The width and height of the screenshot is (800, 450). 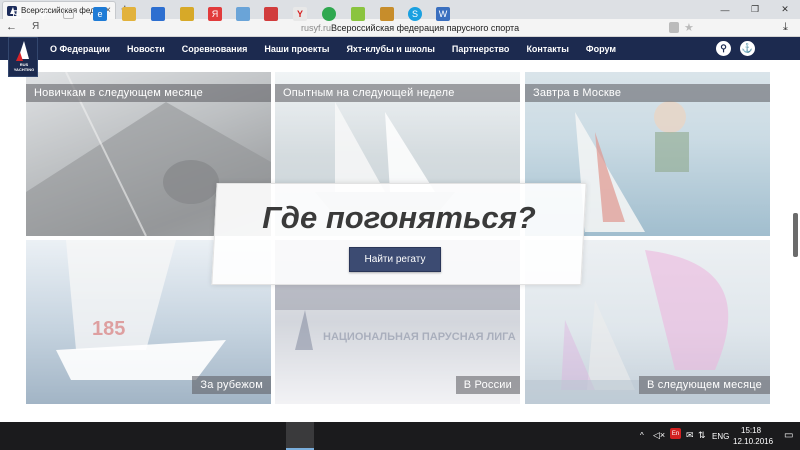 I want to click on edge-icon: e, so click(x=100, y=14).